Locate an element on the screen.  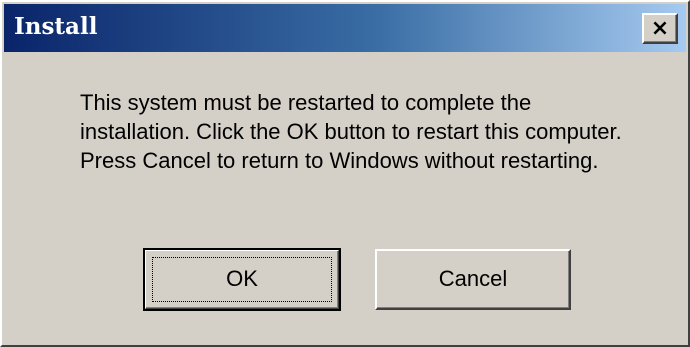
cancel-button-label: Cancel is located at coordinates (473, 278).